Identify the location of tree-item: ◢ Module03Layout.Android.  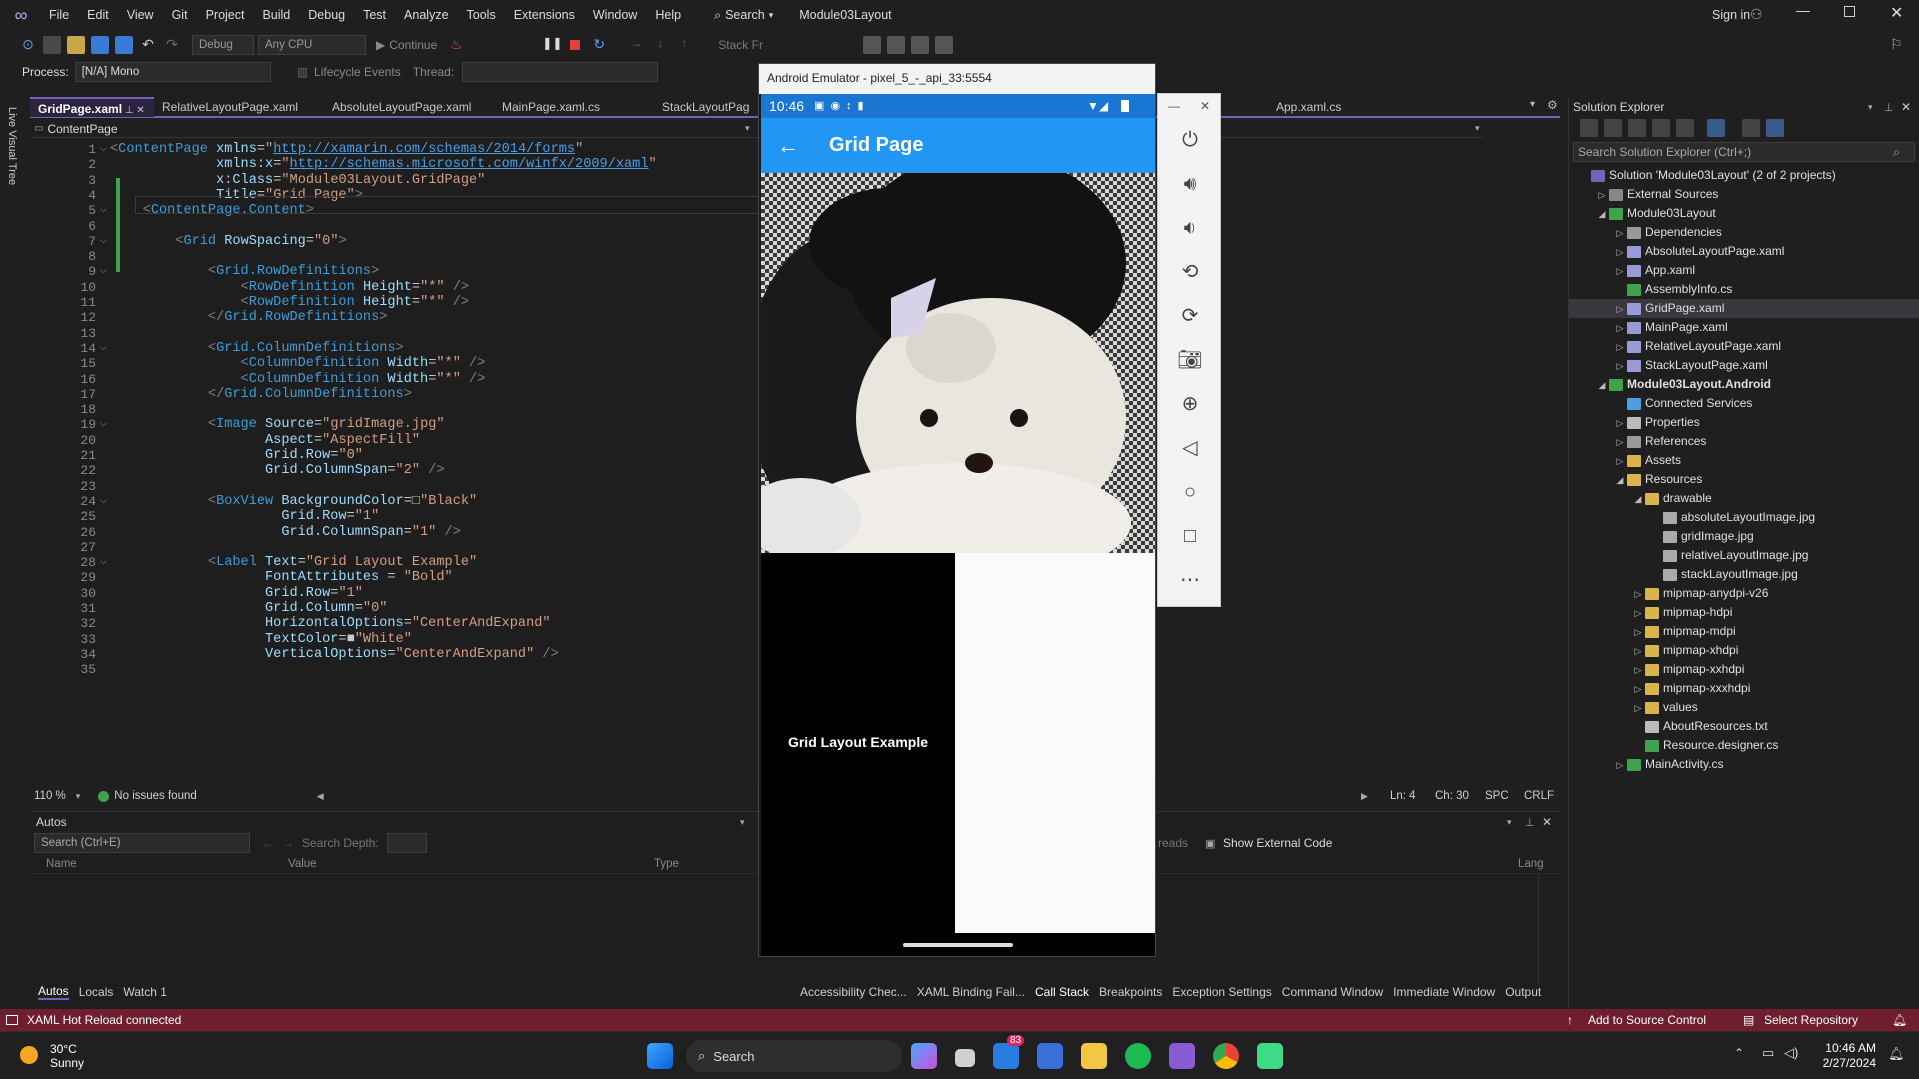
(1670, 384).